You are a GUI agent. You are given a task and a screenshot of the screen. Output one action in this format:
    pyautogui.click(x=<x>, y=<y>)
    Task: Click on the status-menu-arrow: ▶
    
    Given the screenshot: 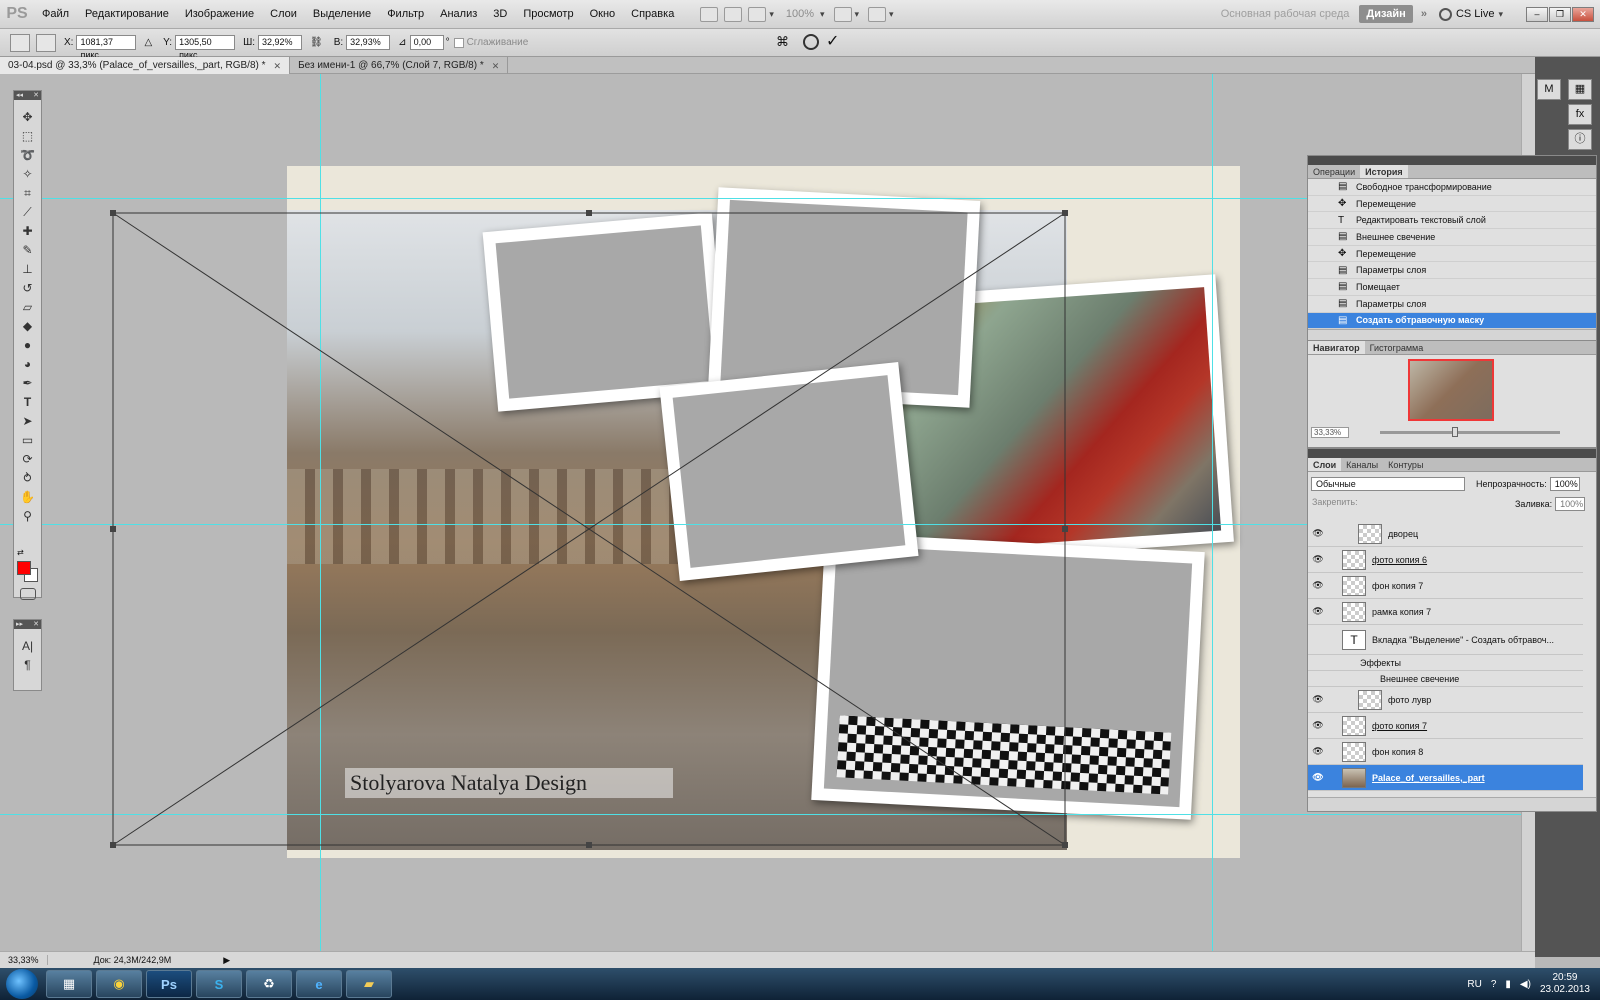 What is the action you would take?
    pyautogui.click(x=226, y=960)
    